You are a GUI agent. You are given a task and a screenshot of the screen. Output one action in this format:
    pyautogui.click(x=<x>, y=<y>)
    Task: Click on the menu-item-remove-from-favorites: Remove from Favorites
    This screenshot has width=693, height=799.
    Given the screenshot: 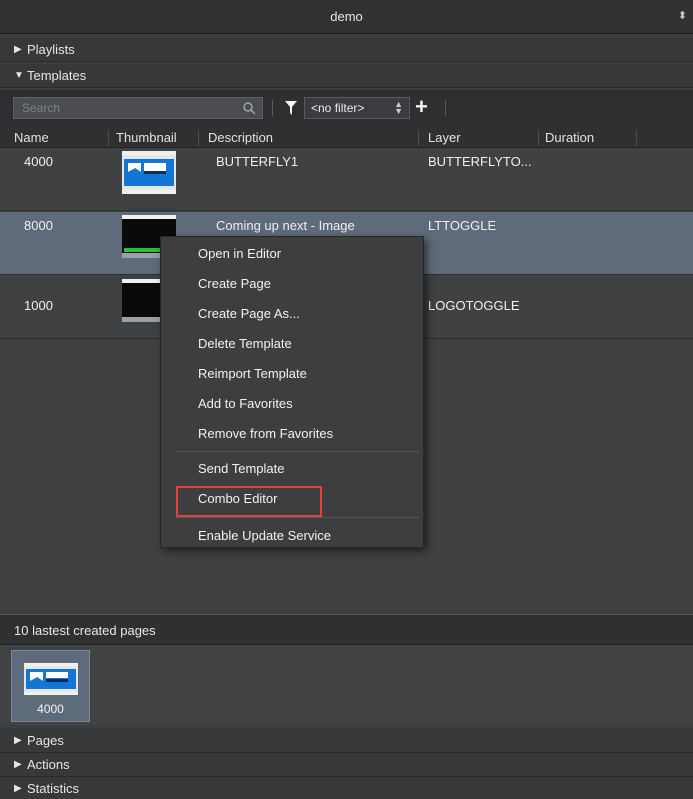 What is the action you would take?
    pyautogui.click(x=265, y=433)
    